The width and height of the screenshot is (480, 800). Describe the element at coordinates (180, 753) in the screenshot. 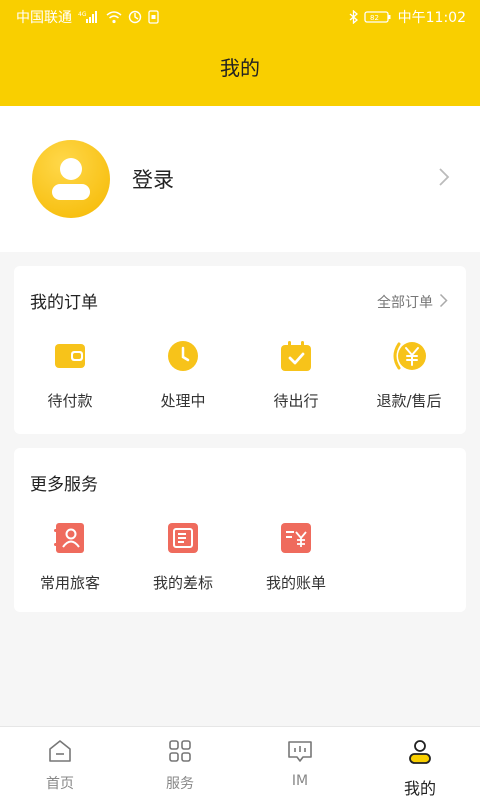

I see `grid-icon` at that location.